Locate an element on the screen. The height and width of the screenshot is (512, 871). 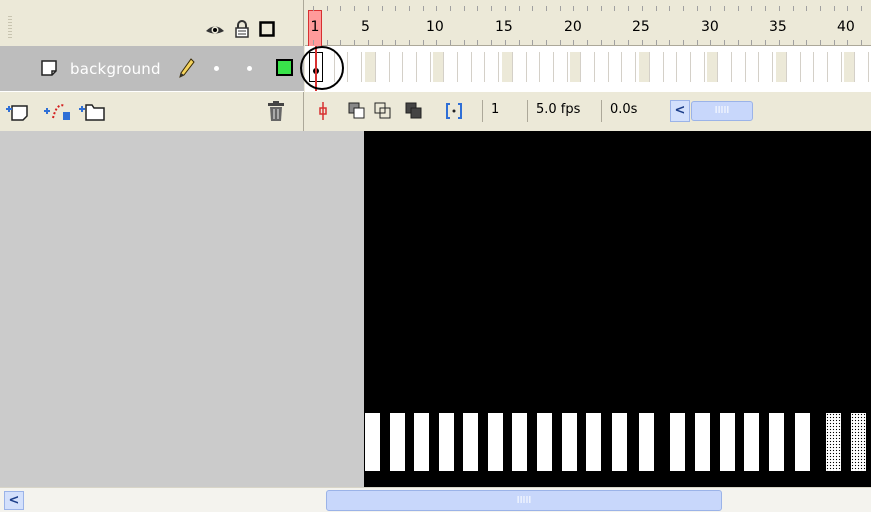
edit-multiple-frames-icon is located at coordinates (414, 111).